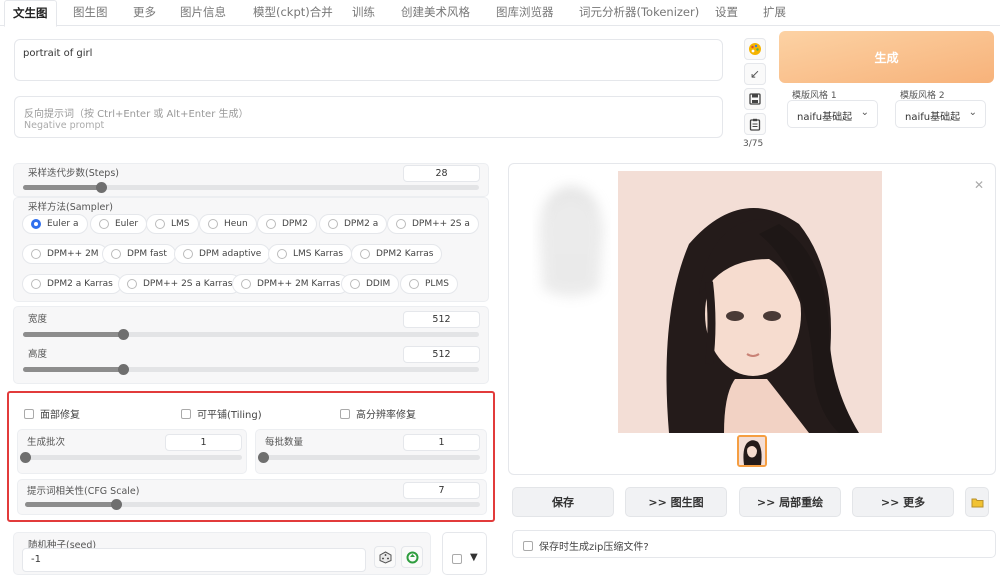 The height and width of the screenshot is (575, 1000). Describe the element at coordinates (755, 49) in the screenshot. I see `palette-icon` at that location.